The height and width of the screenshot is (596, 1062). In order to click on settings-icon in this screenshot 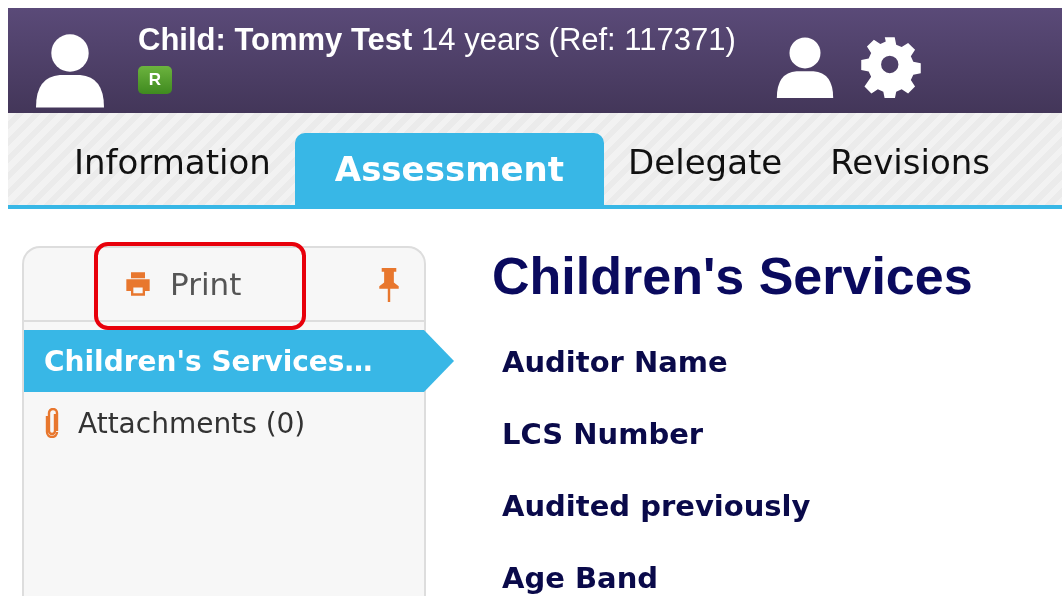, I will do `click(890, 67)`.